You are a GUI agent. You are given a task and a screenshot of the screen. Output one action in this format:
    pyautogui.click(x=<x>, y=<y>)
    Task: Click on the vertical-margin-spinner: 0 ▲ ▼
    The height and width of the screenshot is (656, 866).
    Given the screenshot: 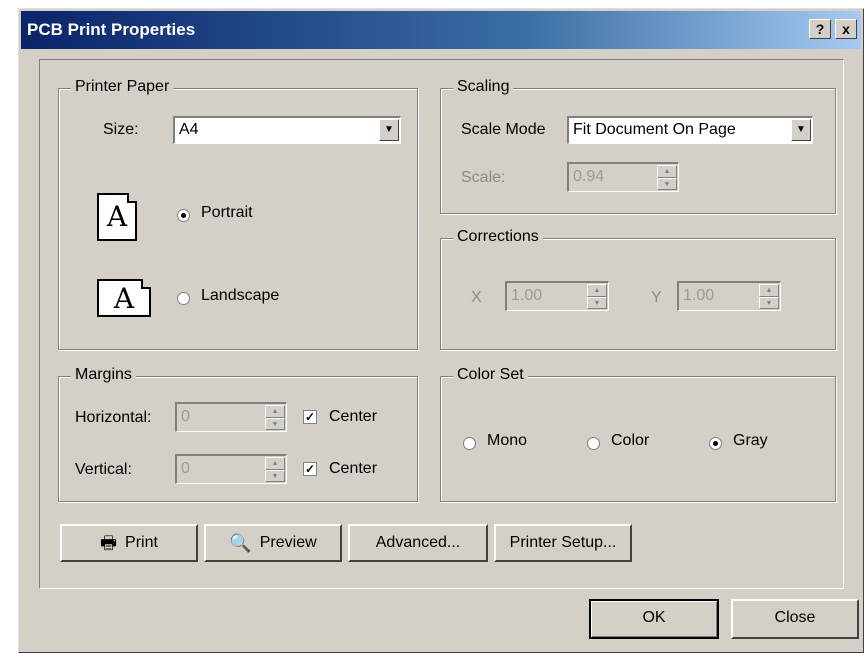 What is the action you would take?
    pyautogui.click(x=231, y=469)
    